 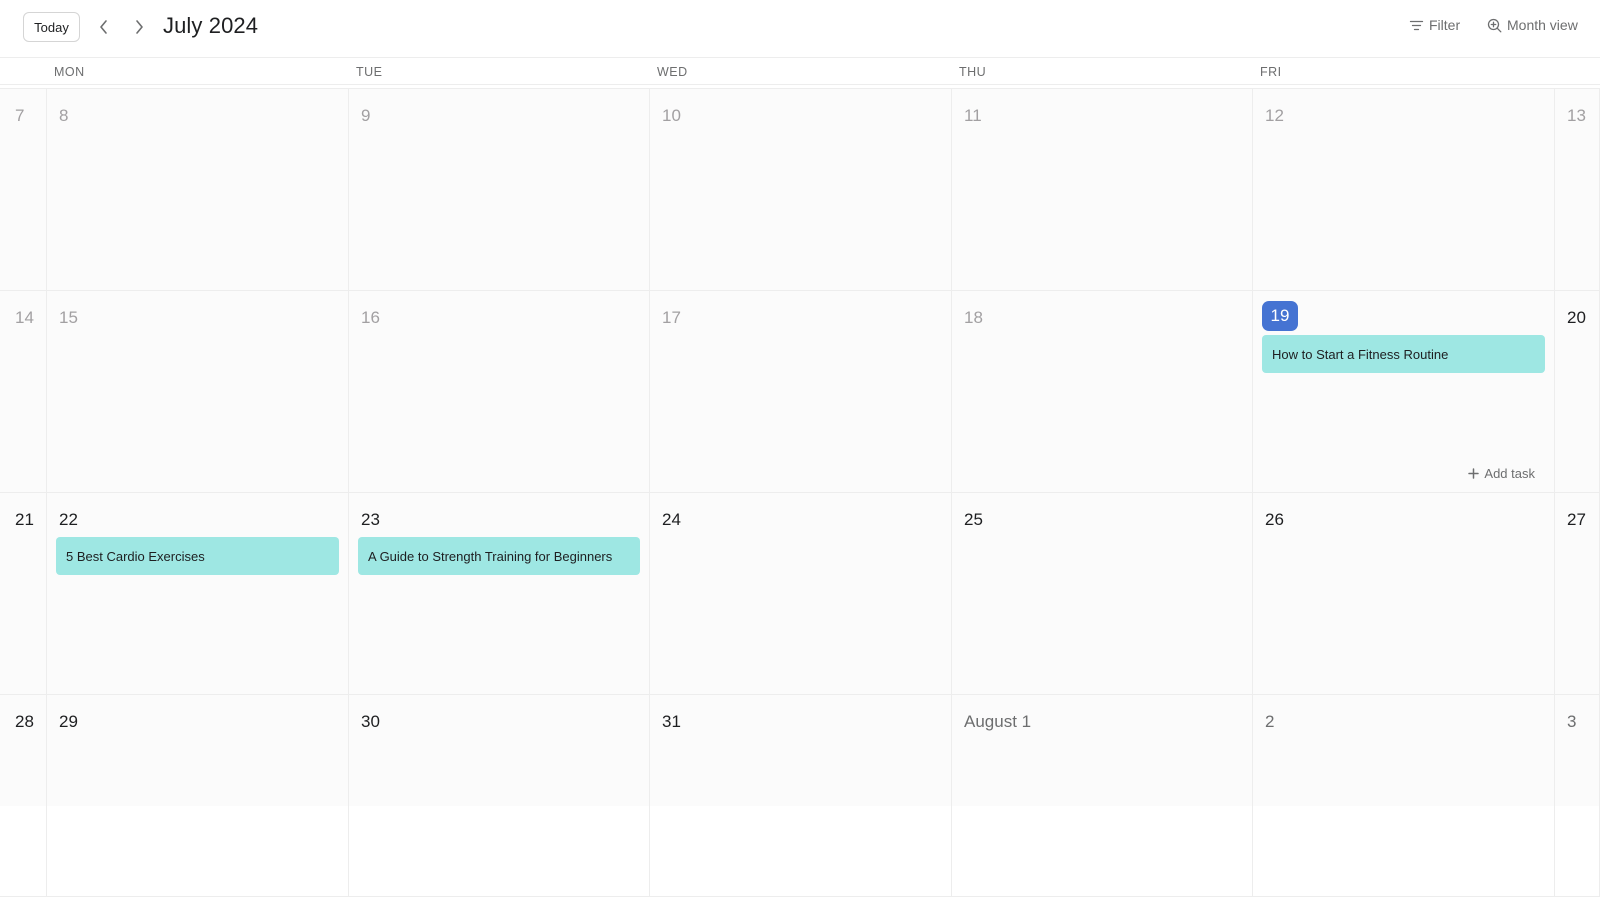 What do you see at coordinates (1416, 25) in the screenshot?
I see `filter-icon` at bounding box center [1416, 25].